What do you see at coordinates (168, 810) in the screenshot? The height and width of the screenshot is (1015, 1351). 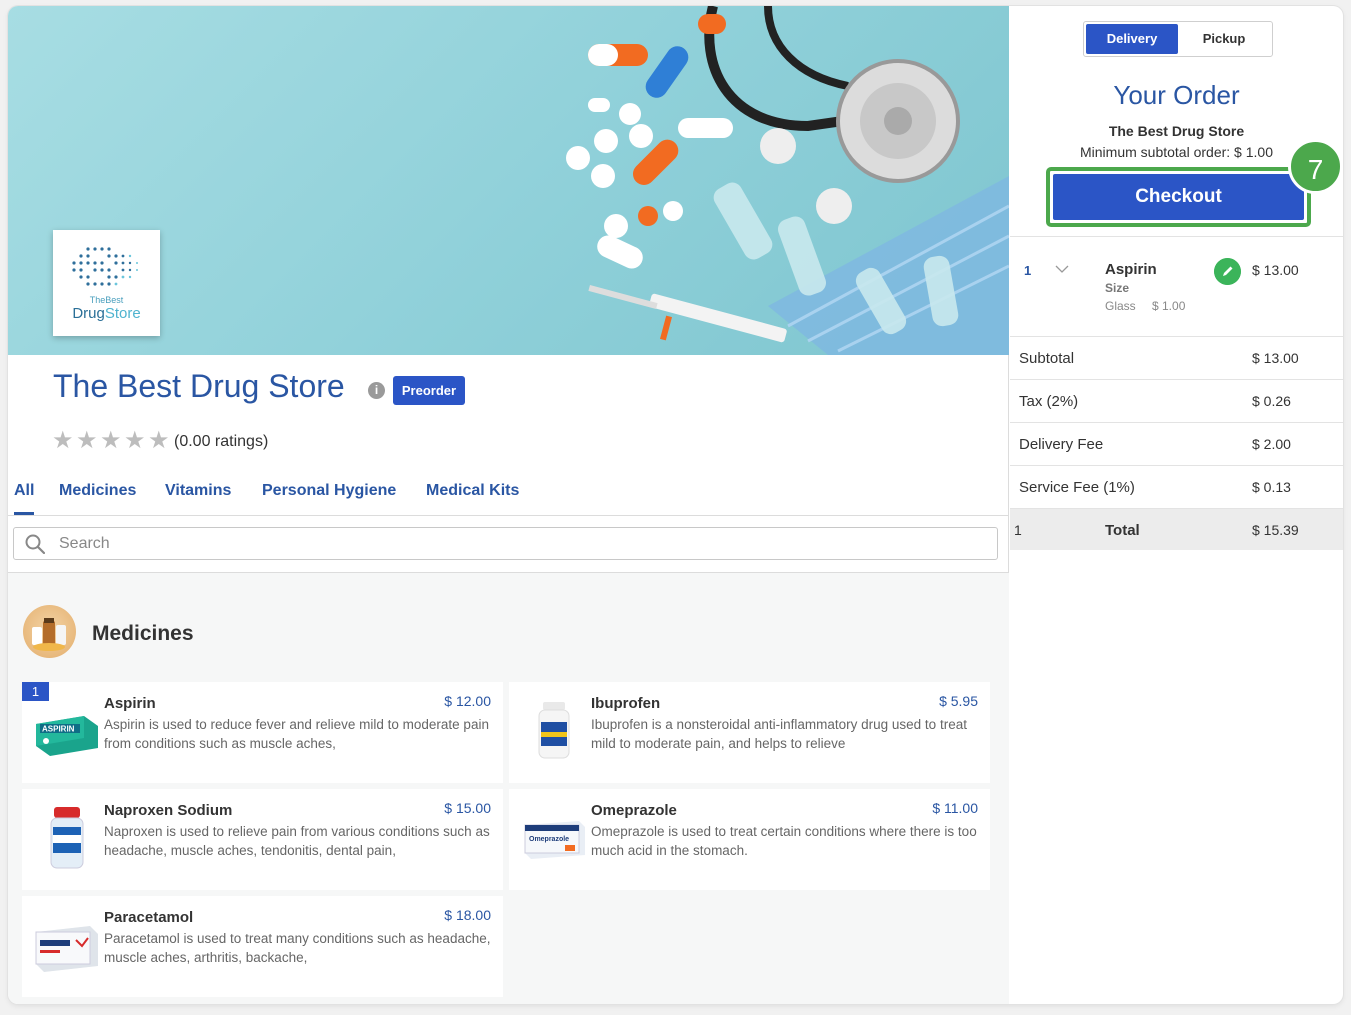 I see `product-name: Naproxen Sodium` at bounding box center [168, 810].